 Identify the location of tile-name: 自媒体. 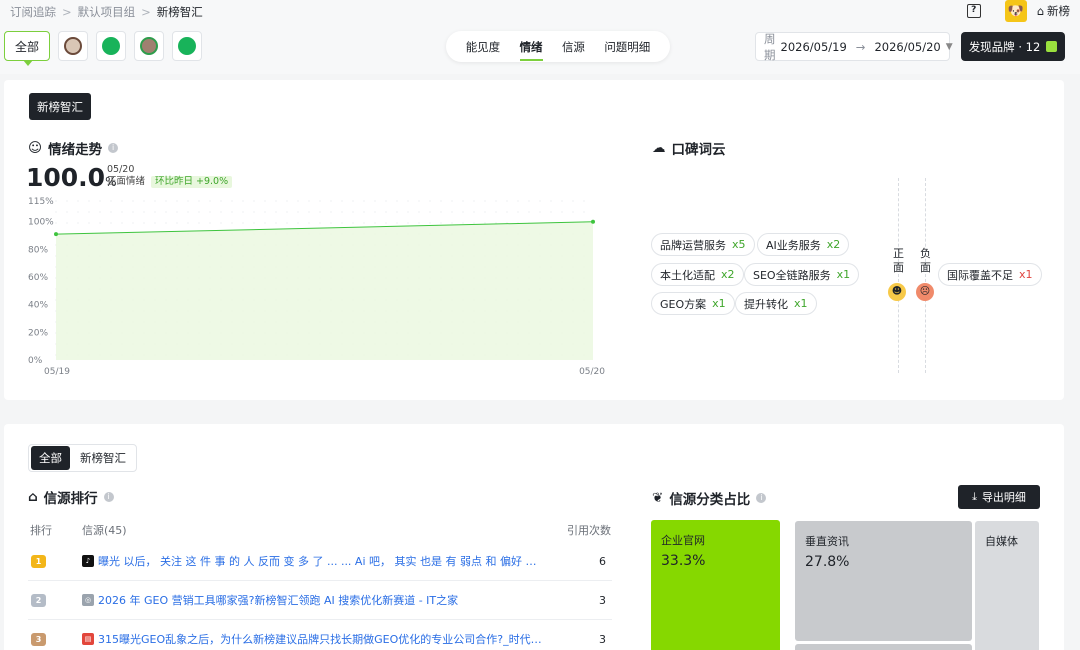
(1001, 541).